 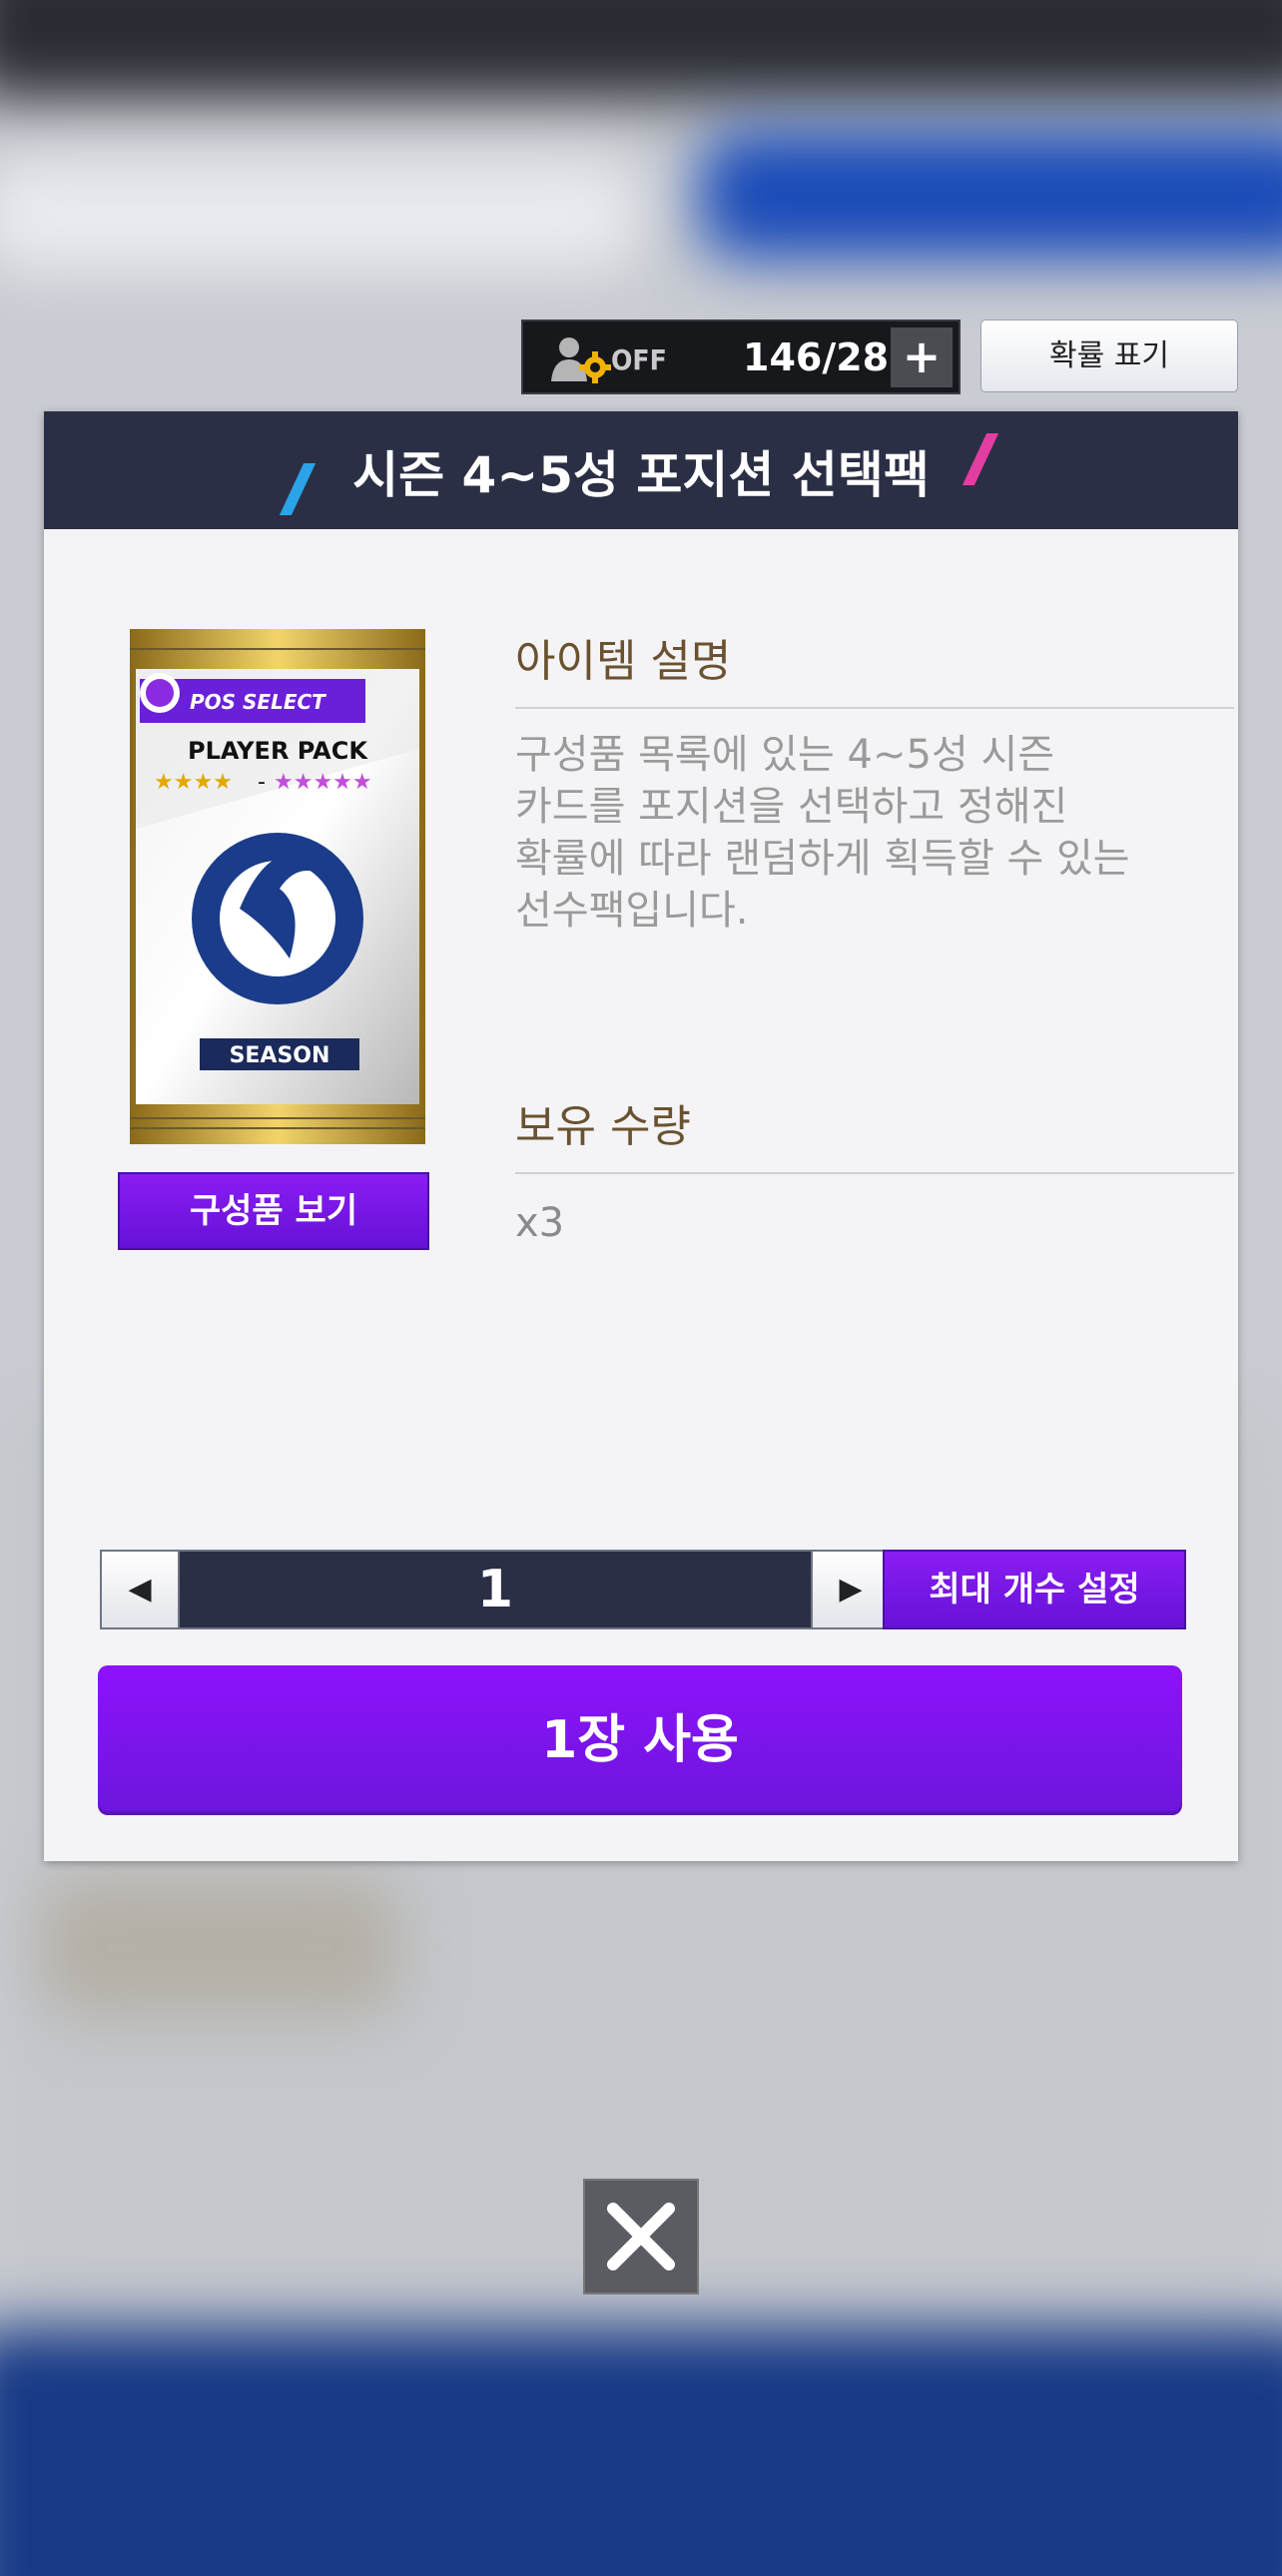 I want to click on quantity-value: 1, so click(x=495, y=1590).